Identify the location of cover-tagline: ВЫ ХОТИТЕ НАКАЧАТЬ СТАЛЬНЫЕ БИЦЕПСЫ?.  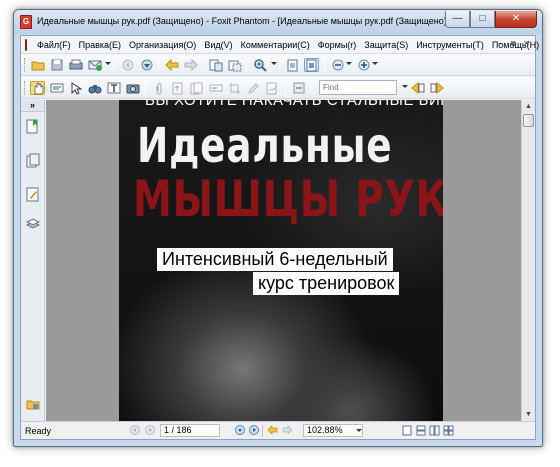
(294, 104).